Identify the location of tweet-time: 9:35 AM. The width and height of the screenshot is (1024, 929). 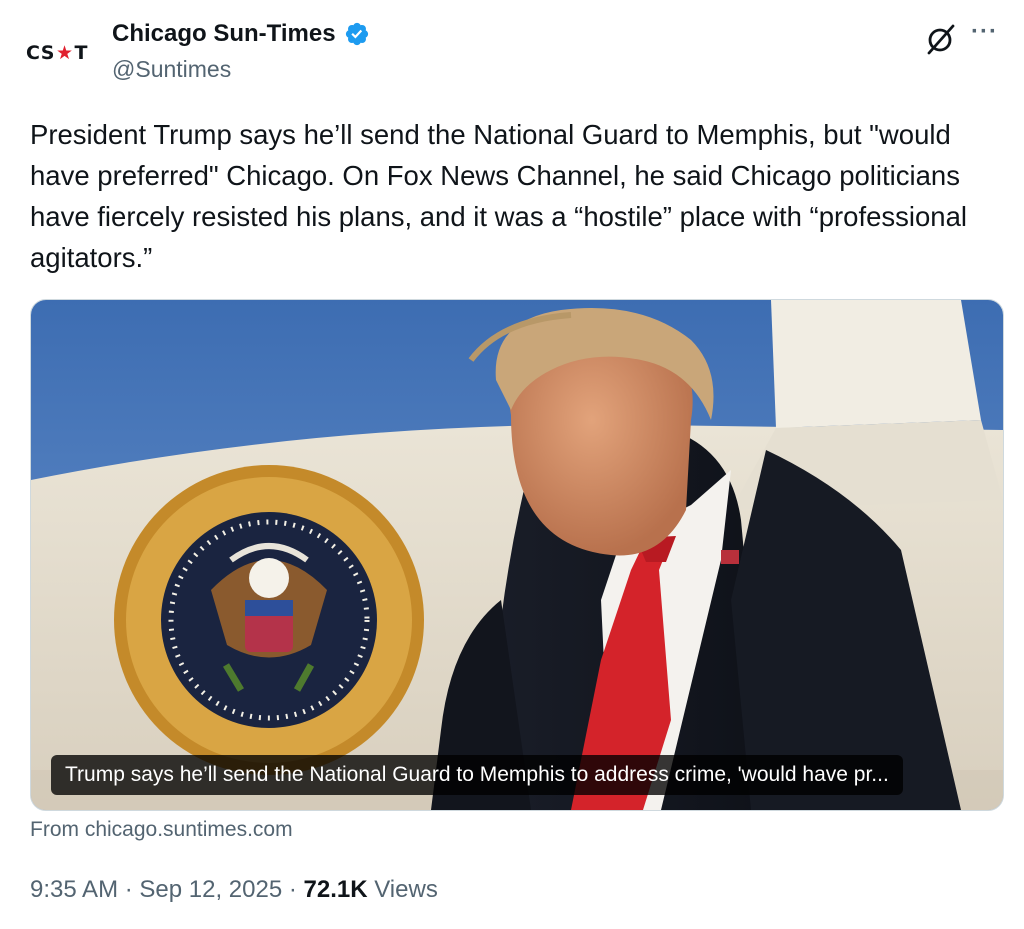
(74, 889).